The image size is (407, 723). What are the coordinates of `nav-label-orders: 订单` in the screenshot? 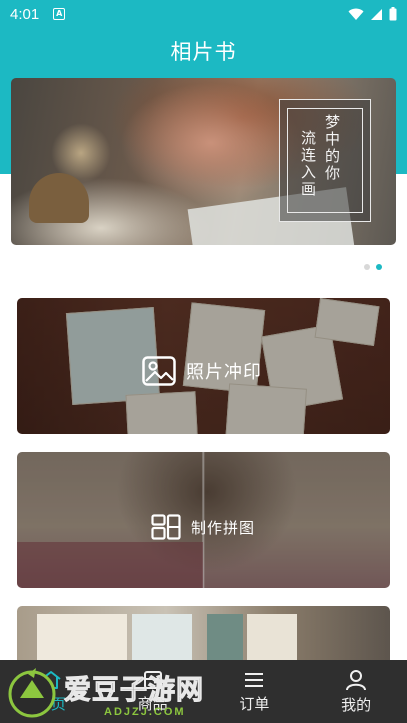 It's located at (254, 703).